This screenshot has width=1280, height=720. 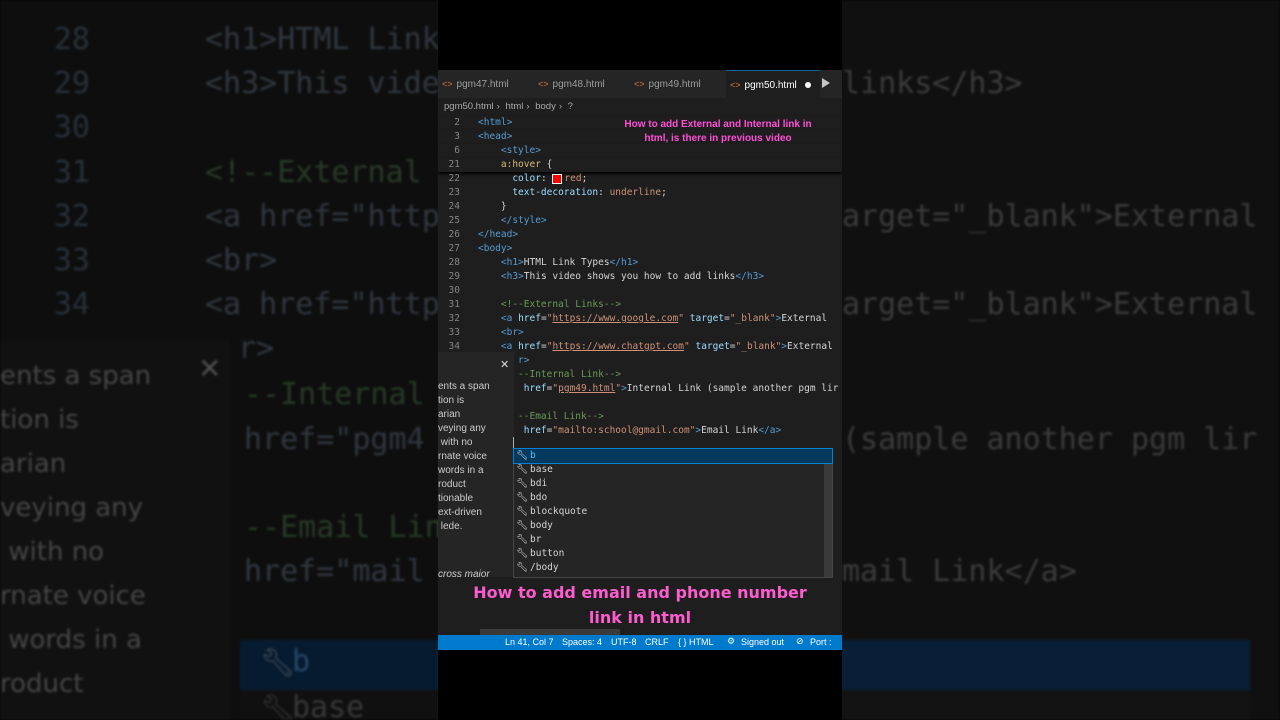 What do you see at coordinates (526, 164) in the screenshot?
I see `code-text: a:hover {` at bounding box center [526, 164].